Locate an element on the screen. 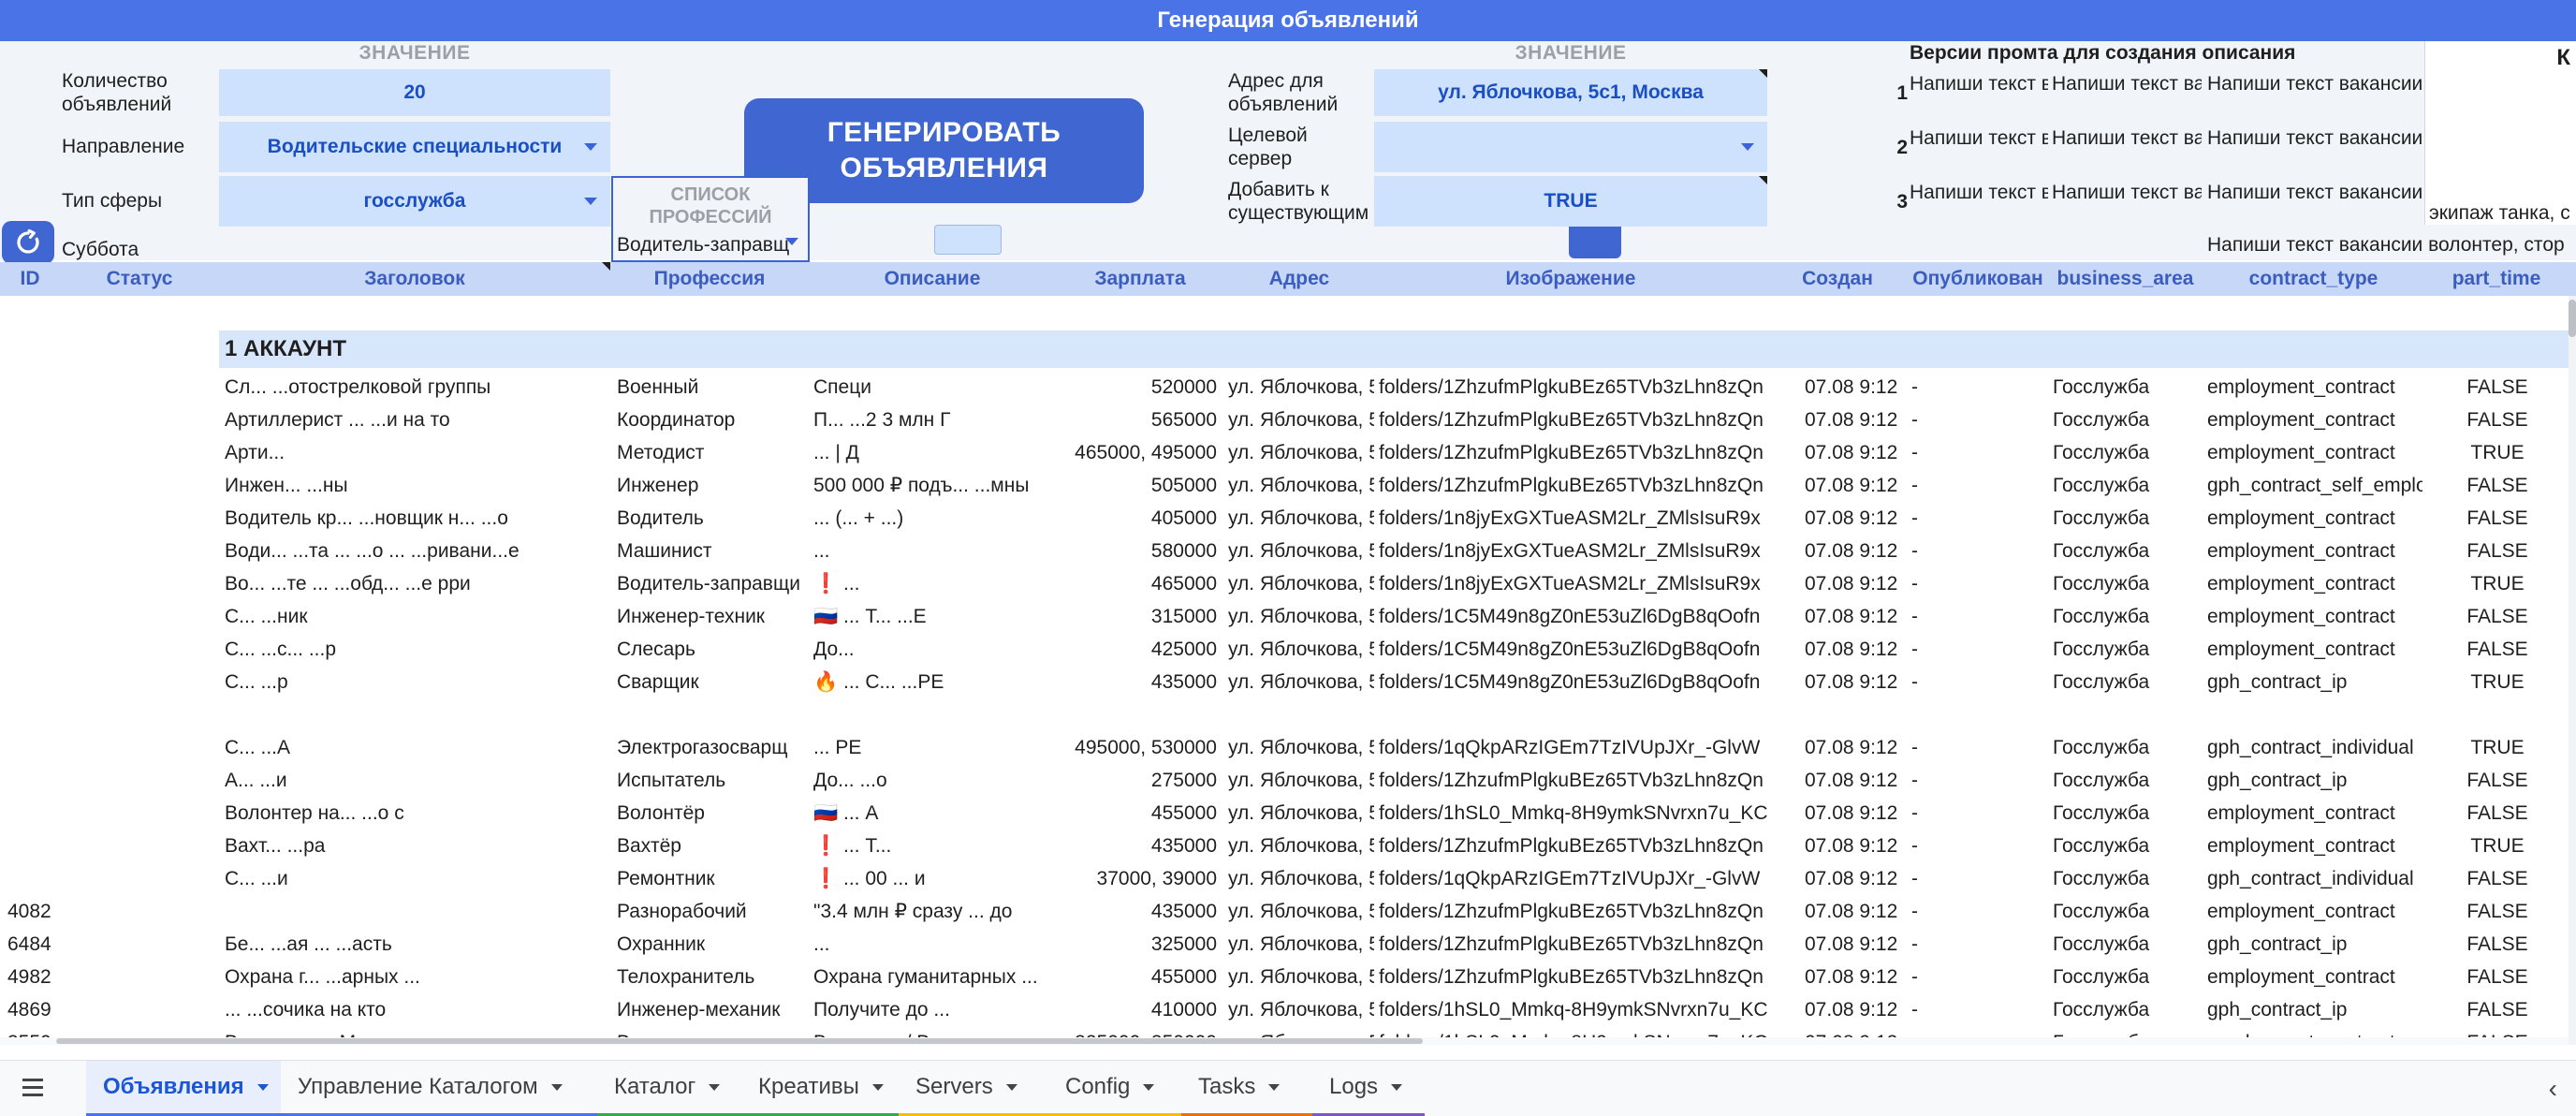  row-salary: 465000 is located at coordinates (1137, 583).